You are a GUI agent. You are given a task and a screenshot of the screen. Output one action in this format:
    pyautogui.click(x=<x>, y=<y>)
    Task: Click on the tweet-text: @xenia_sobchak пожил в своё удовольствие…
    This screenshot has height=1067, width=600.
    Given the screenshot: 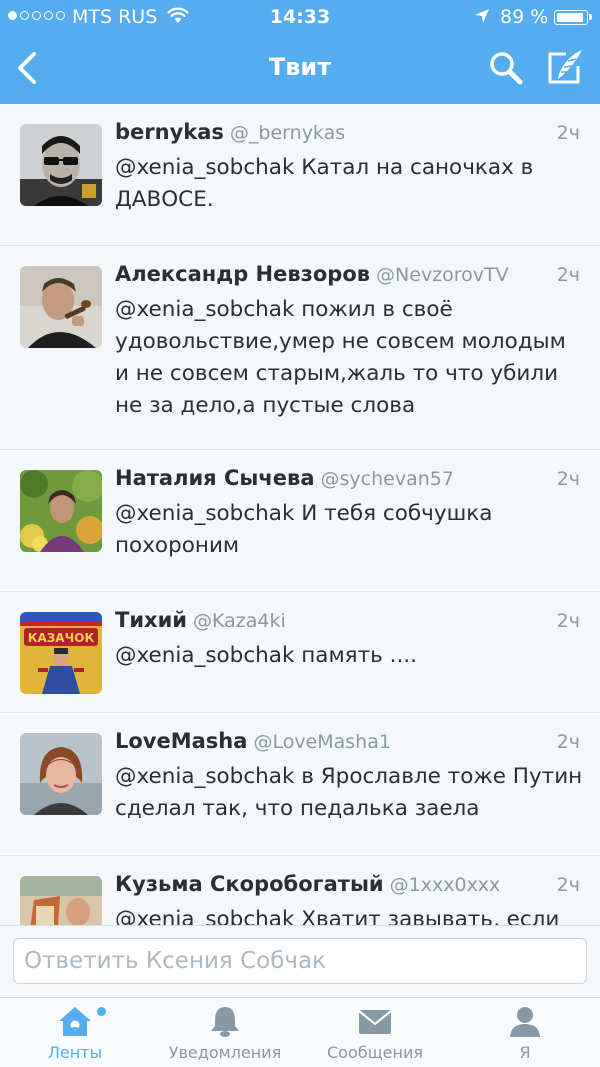 What is the action you would take?
    pyautogui.click(x=340, y=357)
    